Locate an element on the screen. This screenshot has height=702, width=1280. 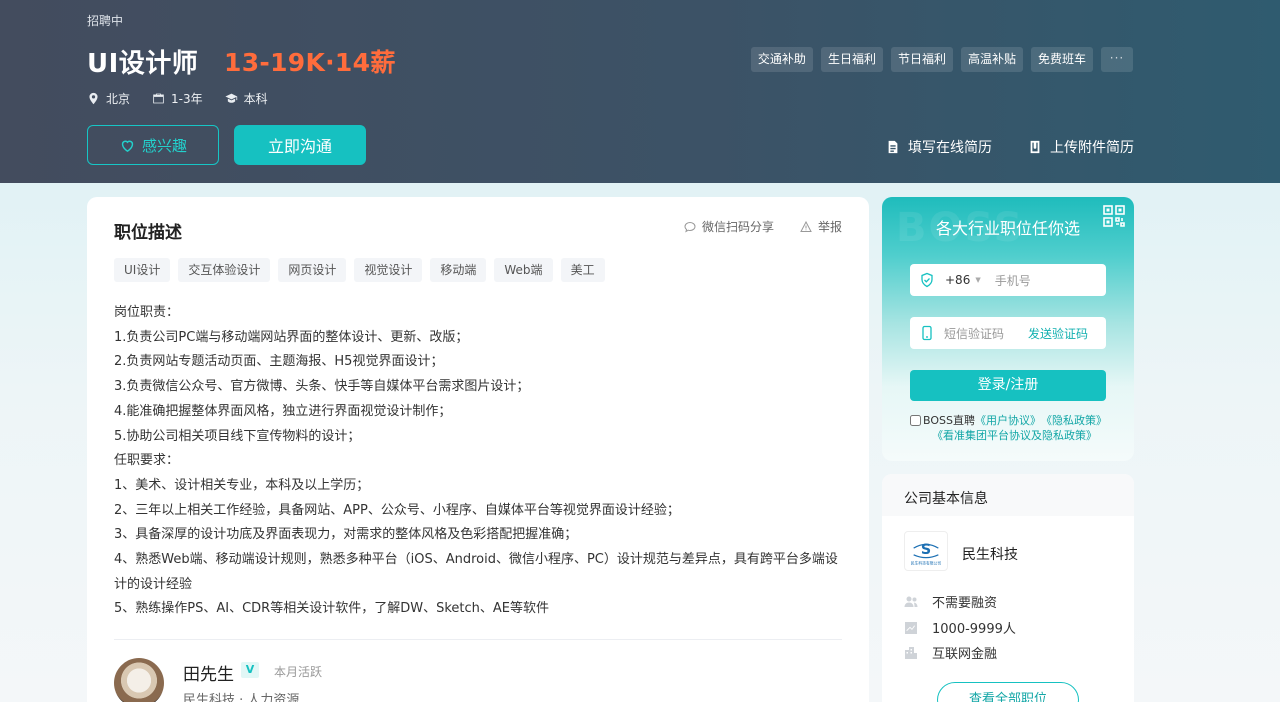
description-line: 3、具备深厚的设计功底及界面表现力，对需求的整体风格及色彩搭配把握准确； is located at coordinates (346, 535).